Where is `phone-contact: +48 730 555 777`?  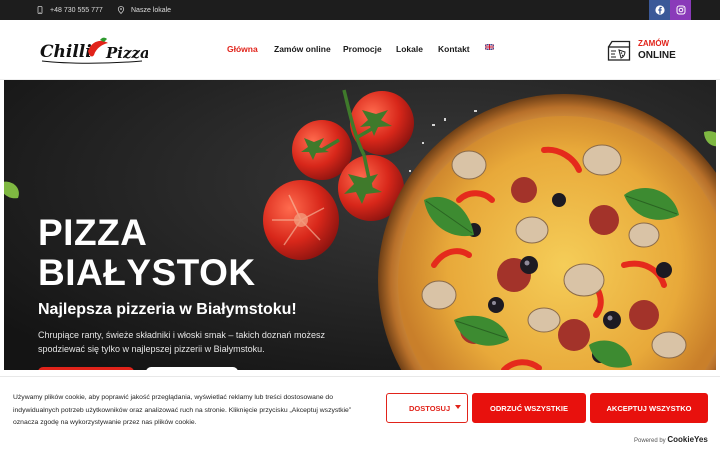 phone-contact: +48 730 555 777 is located at coordinates (69, 10).